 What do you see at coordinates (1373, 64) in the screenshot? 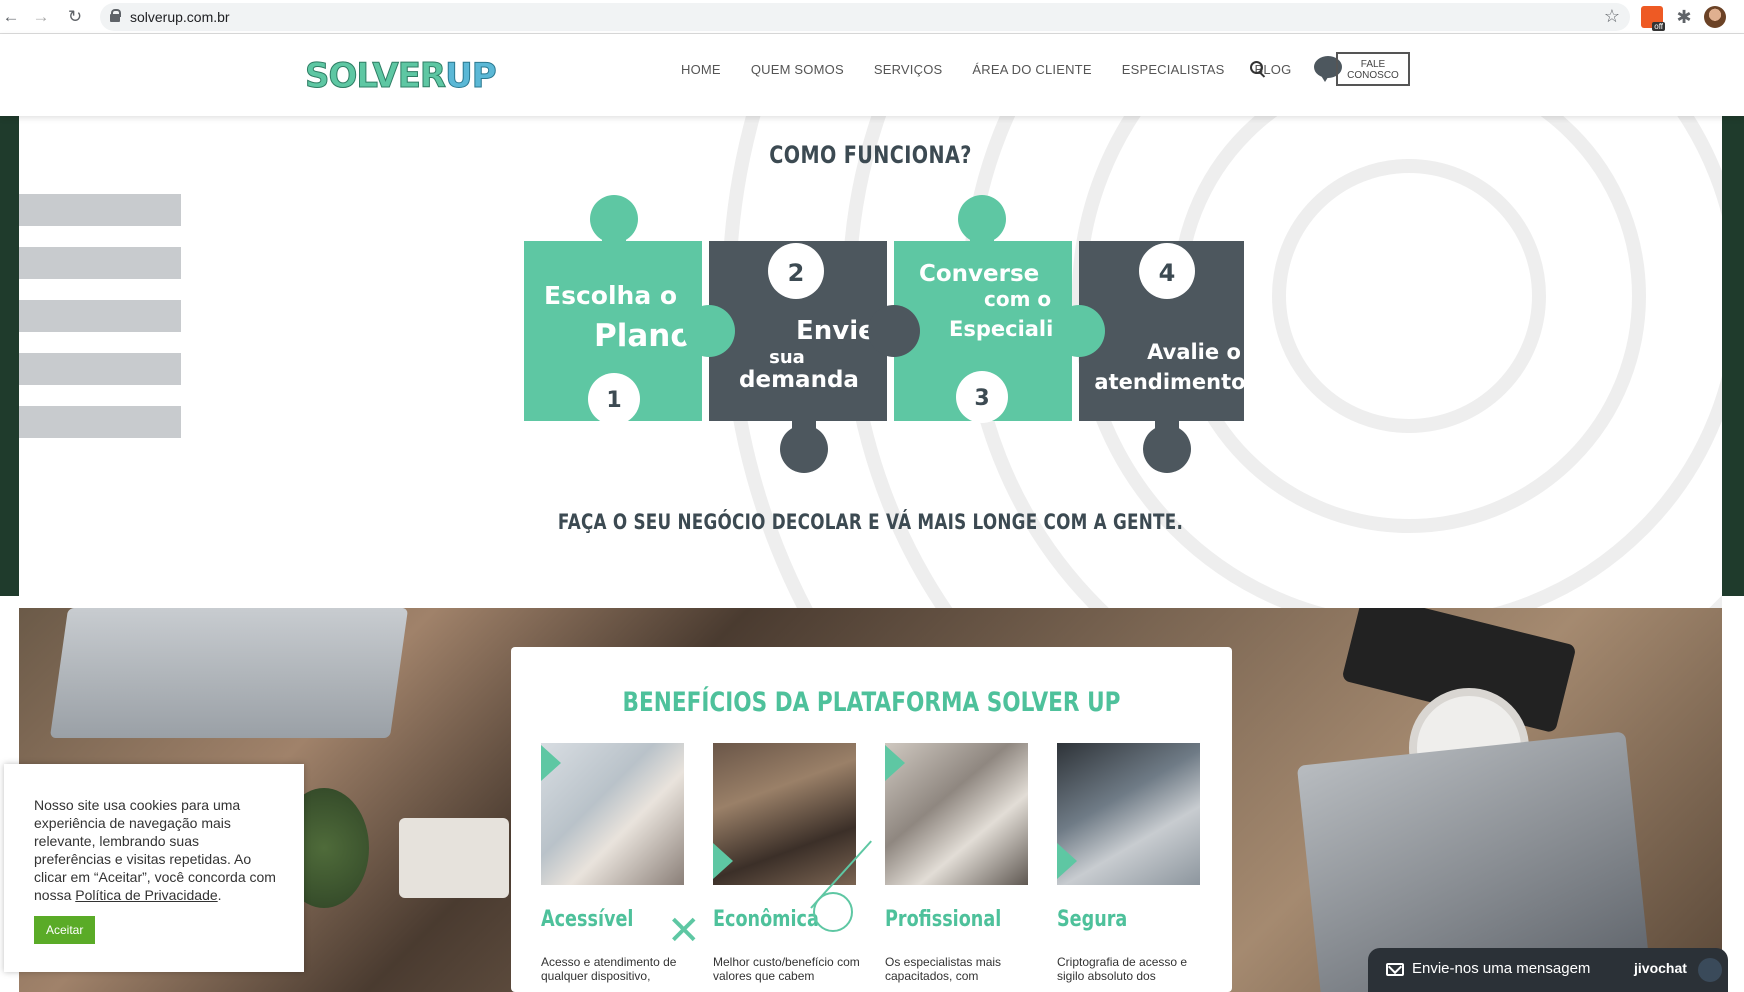
I see `fale-label: FALE` at bounding box center [1373, 64].